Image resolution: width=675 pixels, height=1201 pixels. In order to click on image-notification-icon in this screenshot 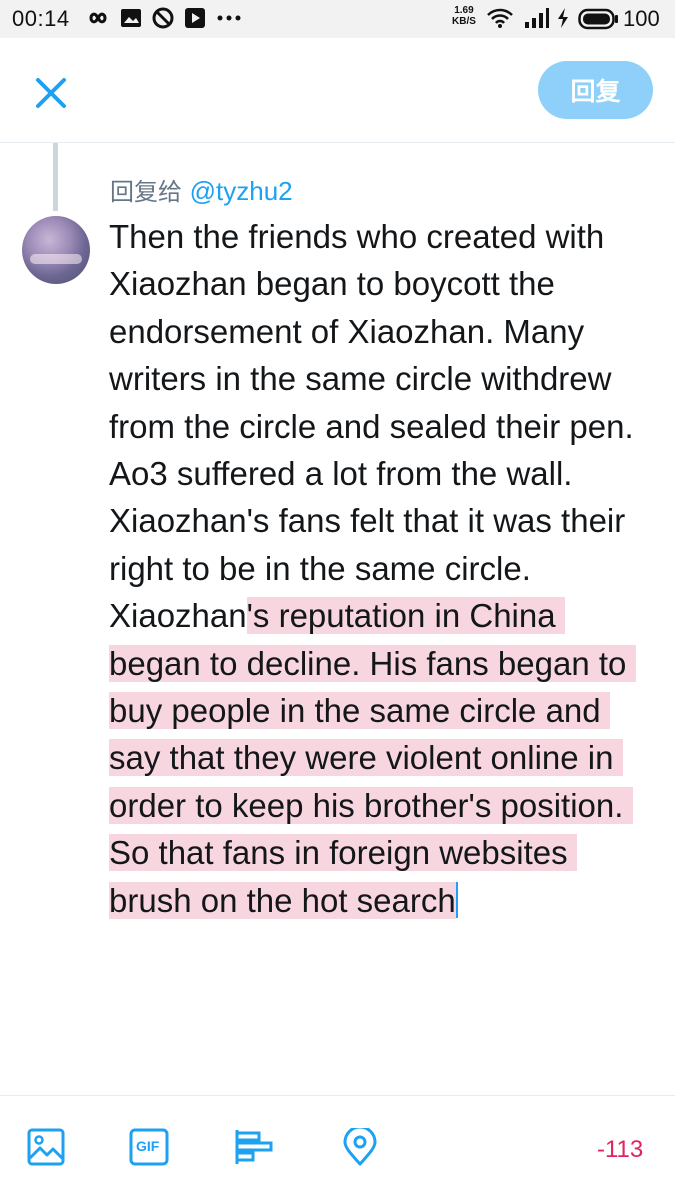, I will do `click(131, 18)`.